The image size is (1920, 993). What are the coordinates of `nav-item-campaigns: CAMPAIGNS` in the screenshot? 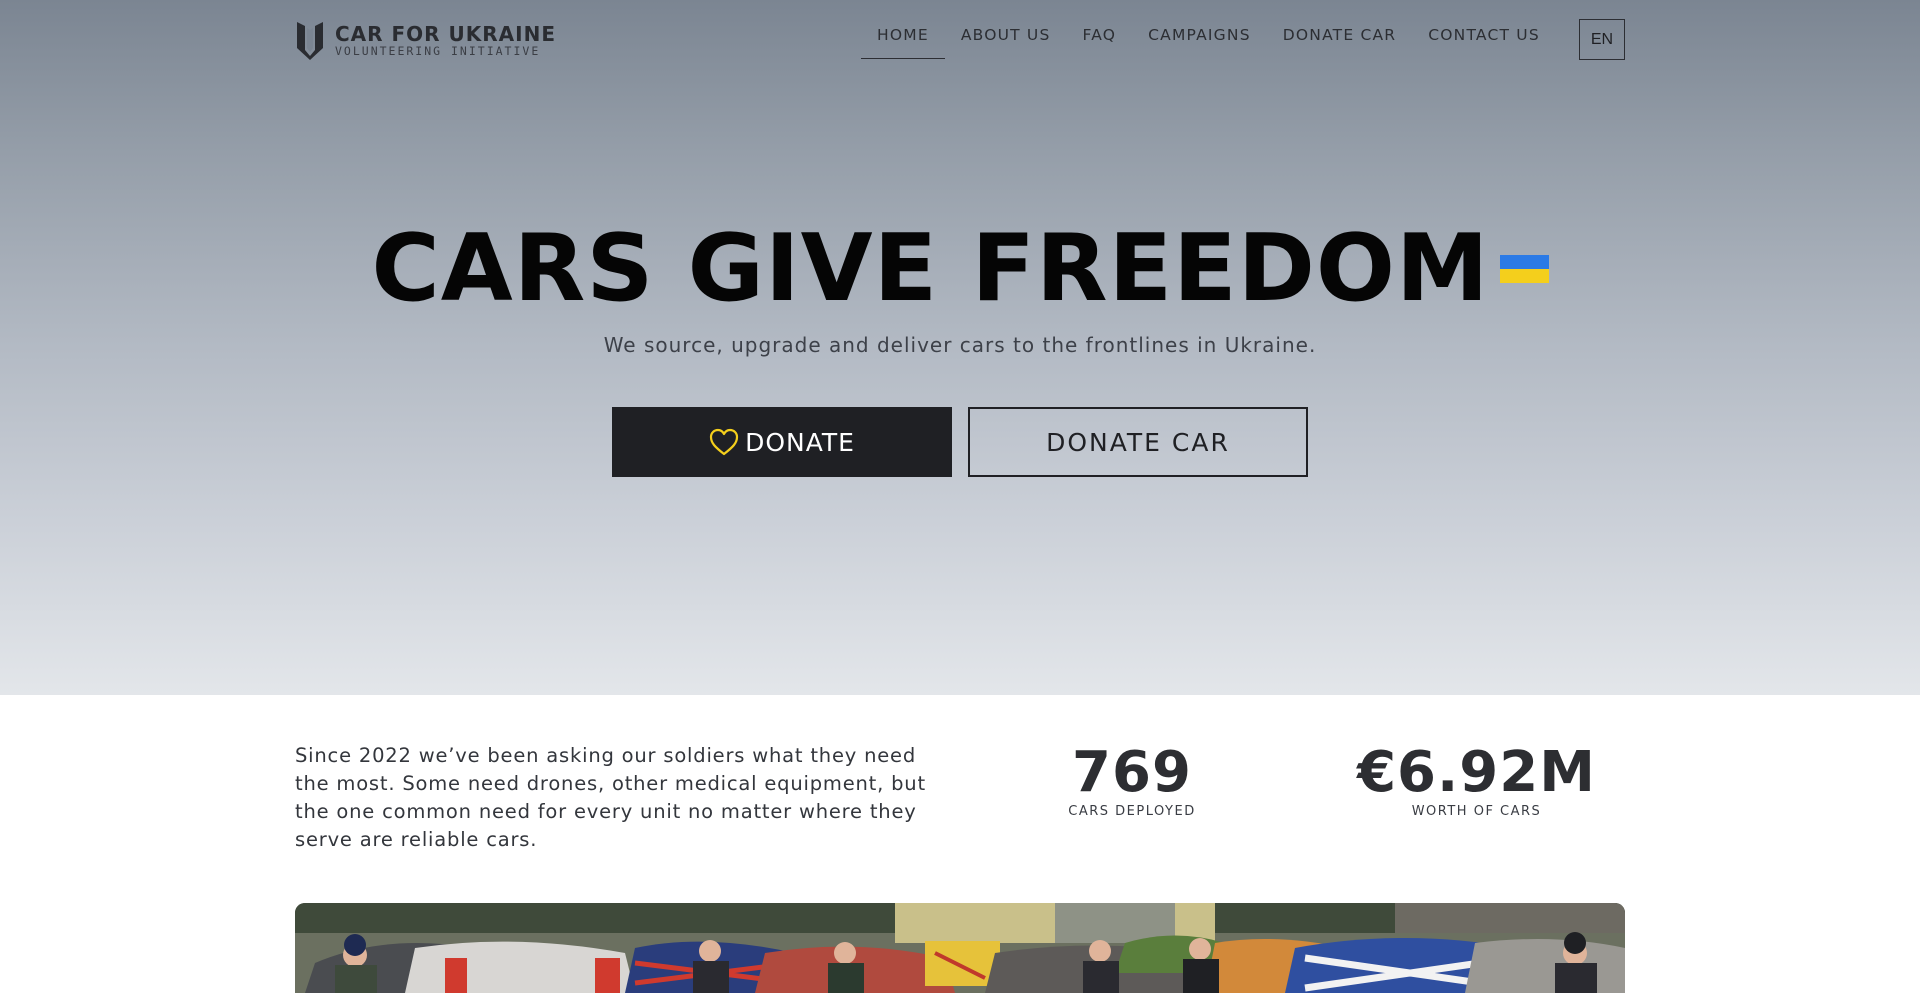 It's located at (1199, 42).